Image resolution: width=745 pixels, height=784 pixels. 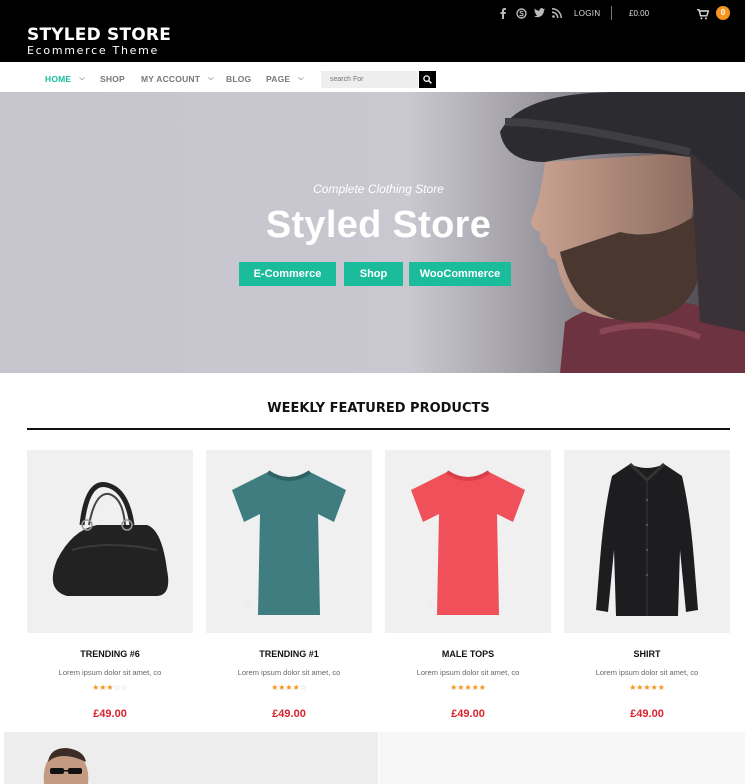 I want to click on product-rating: ★★★★☆, so click(x=289, y=687).